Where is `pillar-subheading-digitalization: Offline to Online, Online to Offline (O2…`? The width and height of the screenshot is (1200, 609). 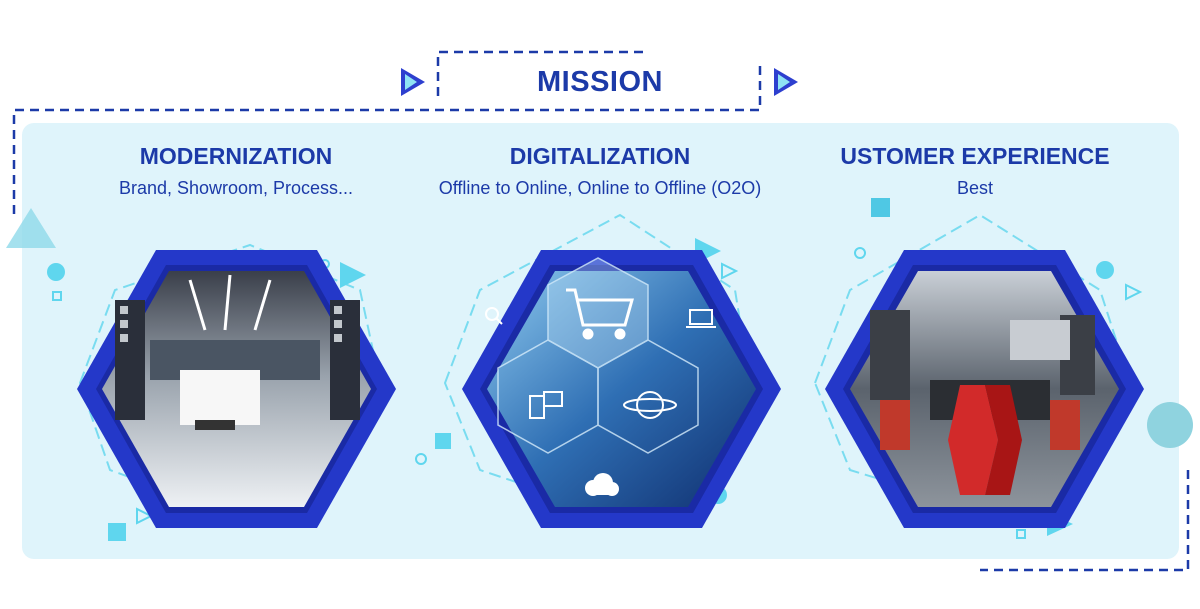
pillar-subheading-digitalization: Offline to Online, Online to Offline (O2… is located at coordinates (600, 188).